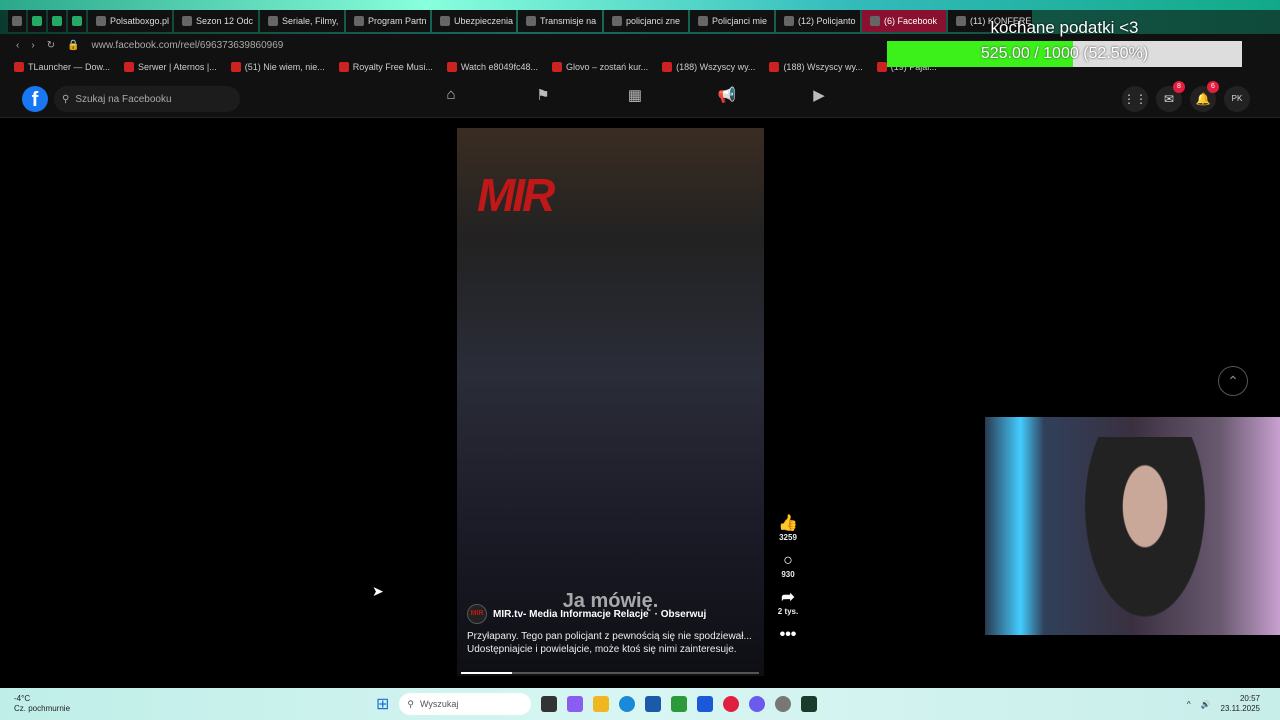 The image size is (1280, 720). What do you see at coordinates (188, 45) in the screenshot?
I see `url-field: www.facebook.com/reel/696373639860969` at bounding box center [188, 45].